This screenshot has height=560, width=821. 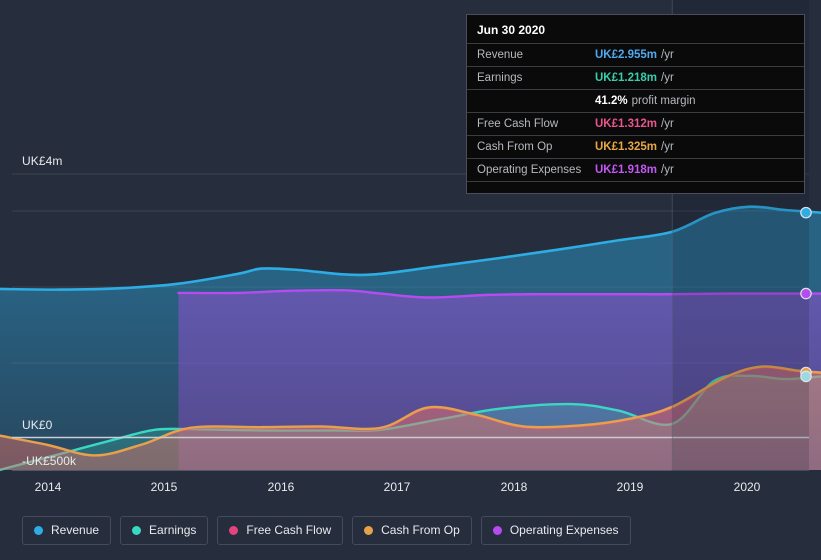 What do you see at coordinates (49, 461) in the screenshot?
I see `y-axis-tick-label: -UK£500k` at bounding box center [49, 461].